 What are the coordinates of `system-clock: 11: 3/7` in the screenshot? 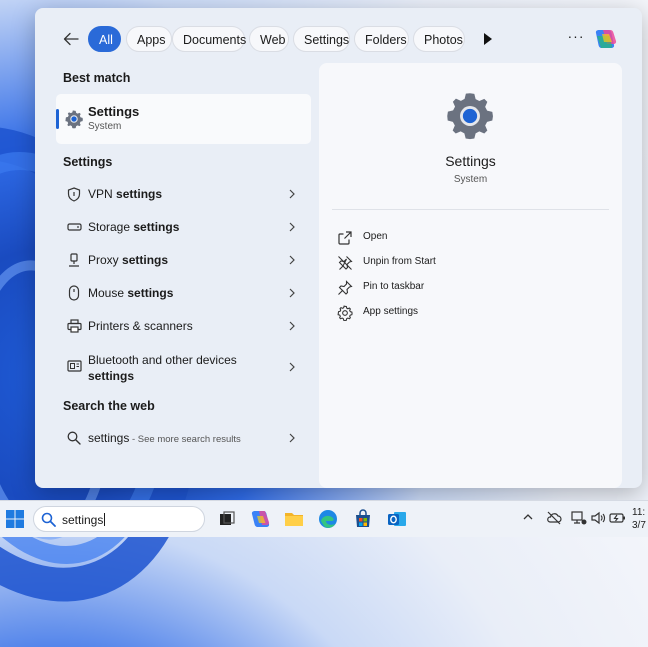 It's located at (639, 519).